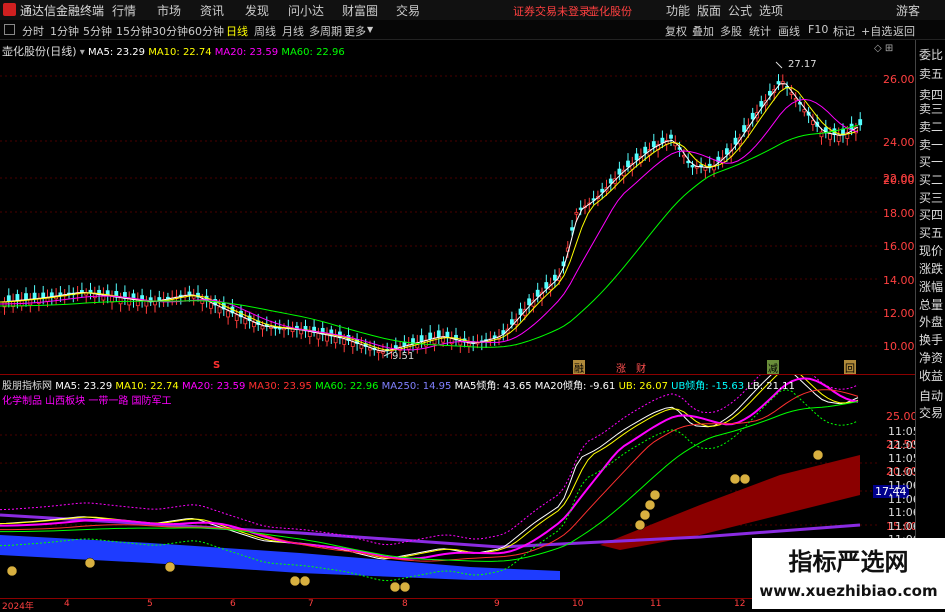 The width and height of the screenshot is (945, 612). I want to click on event-marker: S, so click(216, 365).